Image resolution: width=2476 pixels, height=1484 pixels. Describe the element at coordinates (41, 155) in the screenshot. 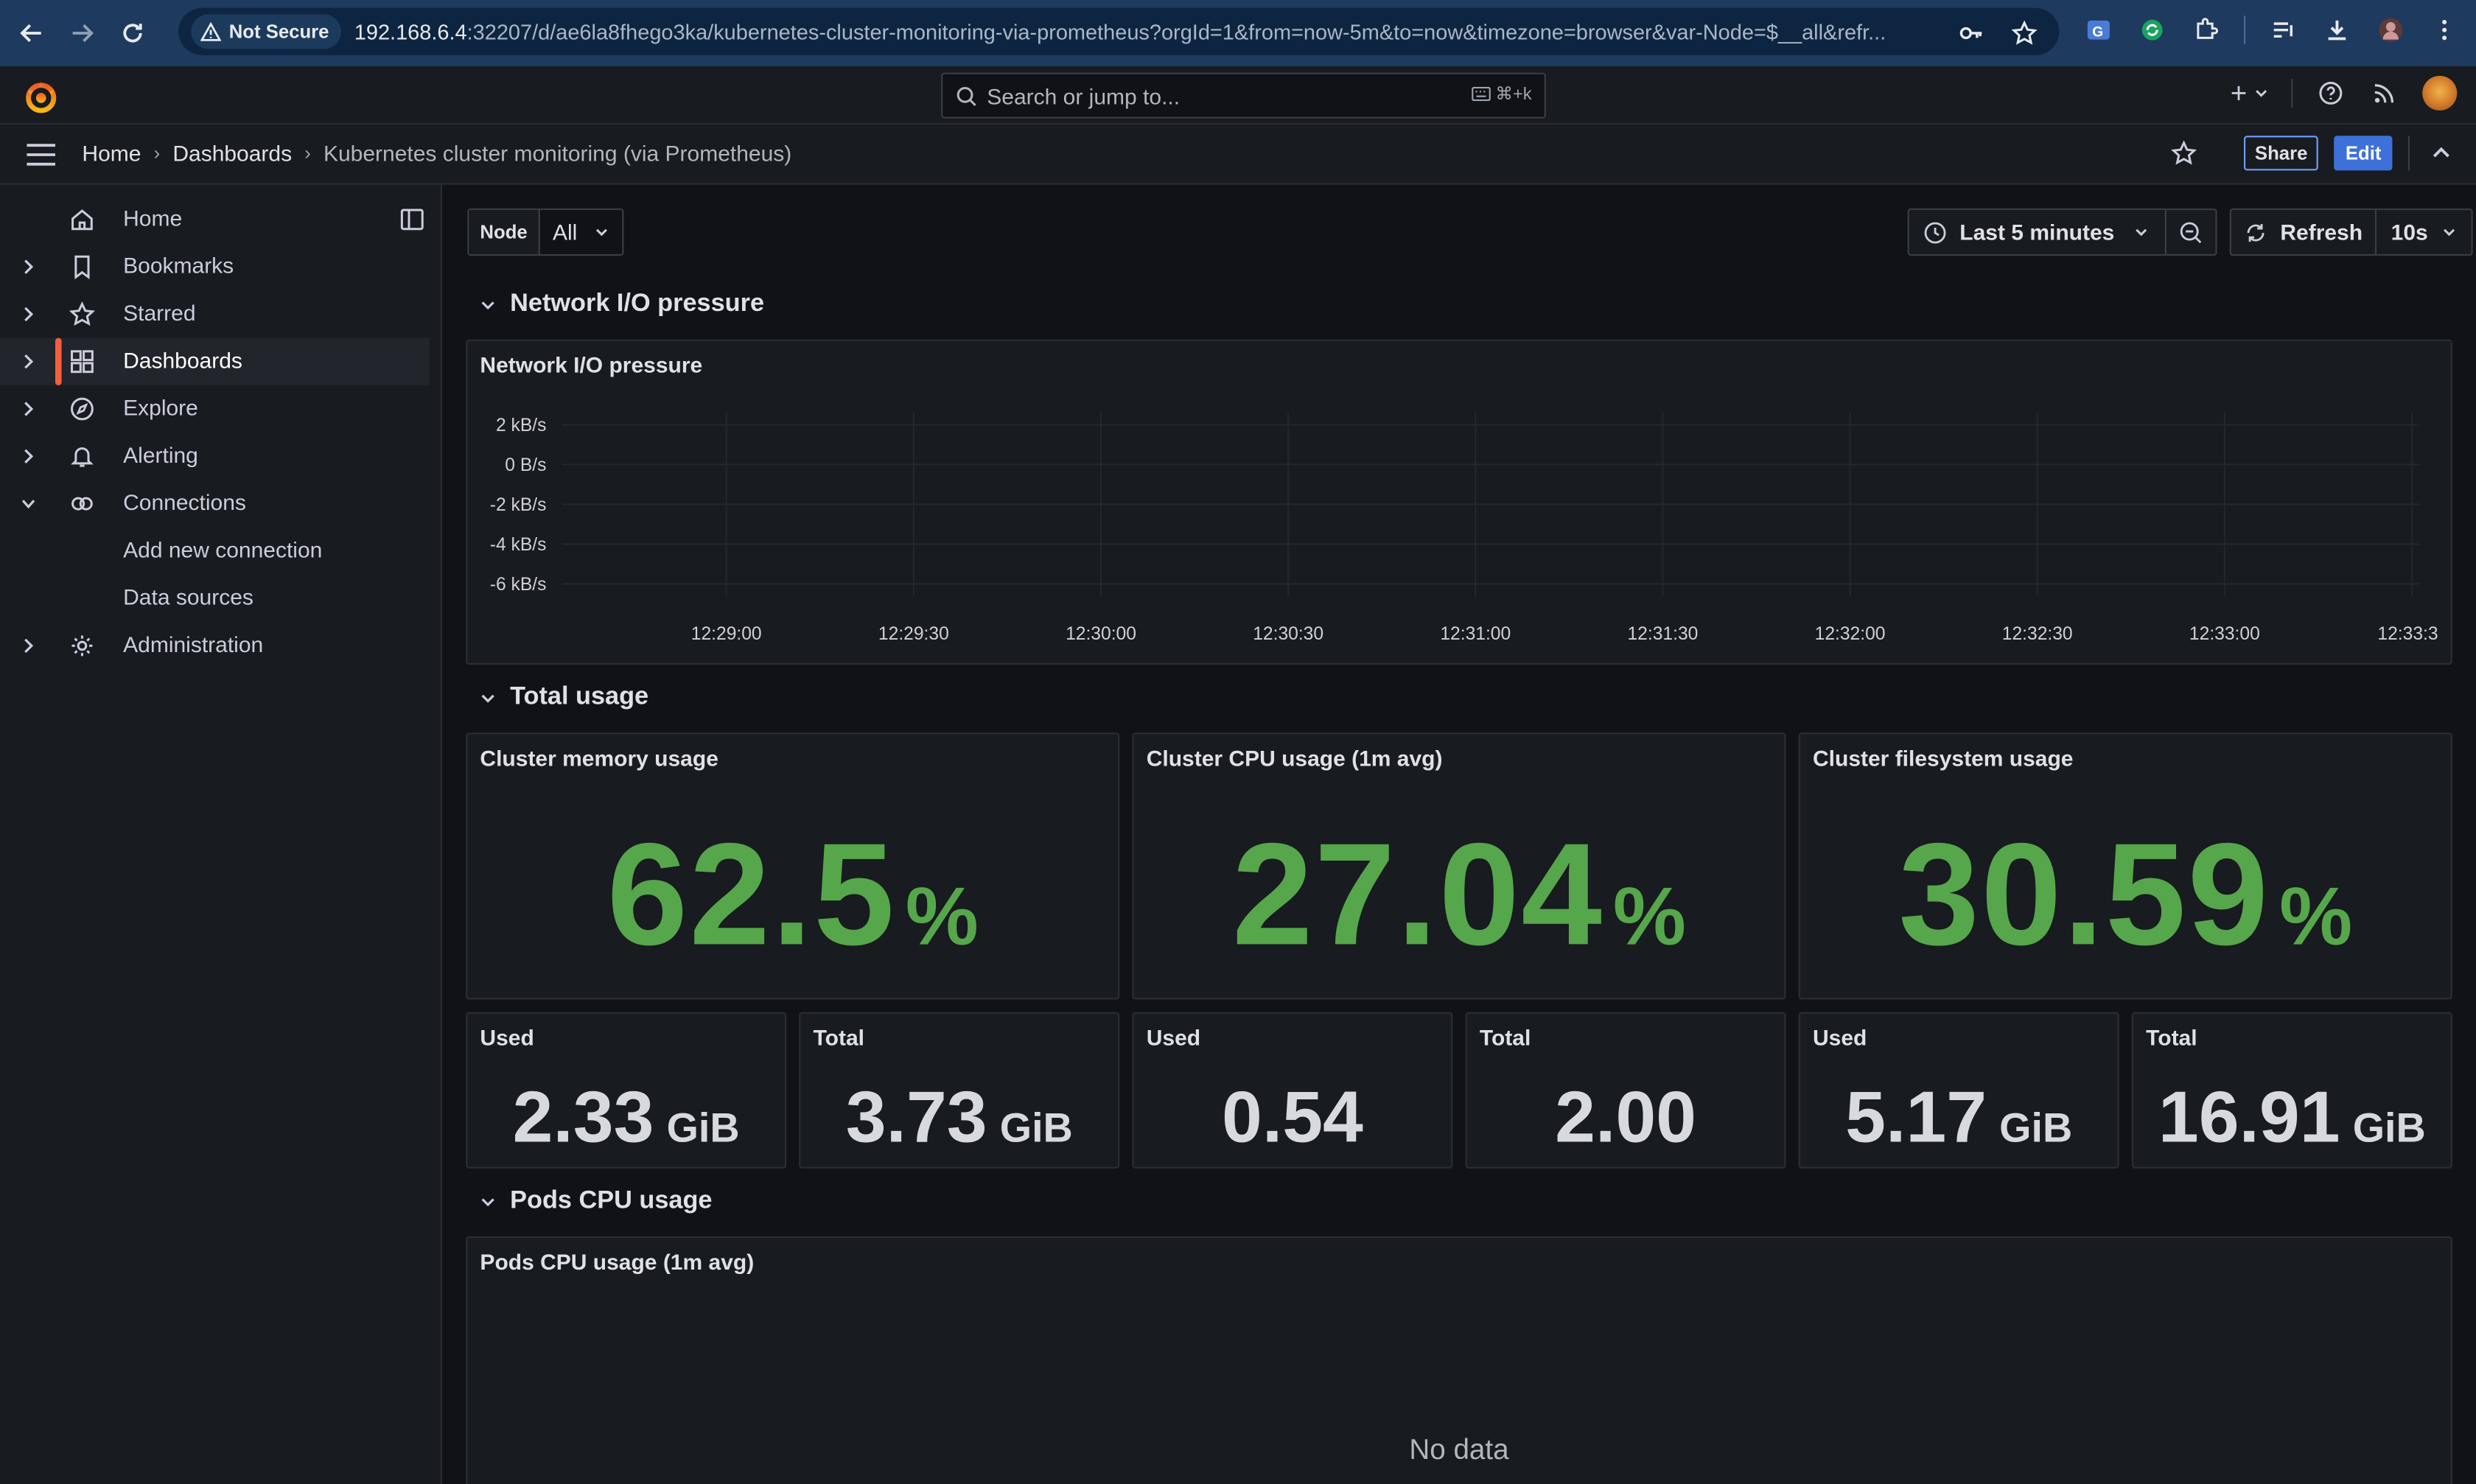

I see `menu-icon` at that location.